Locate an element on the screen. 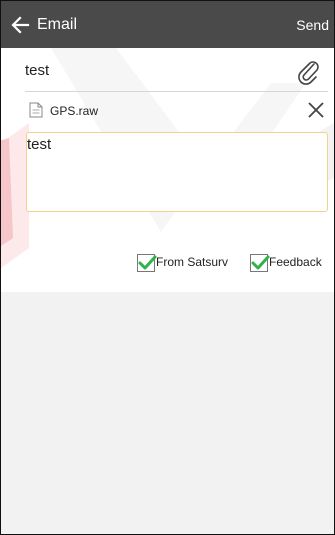  app-bar: Email Send is located at coordinates (167, 24).